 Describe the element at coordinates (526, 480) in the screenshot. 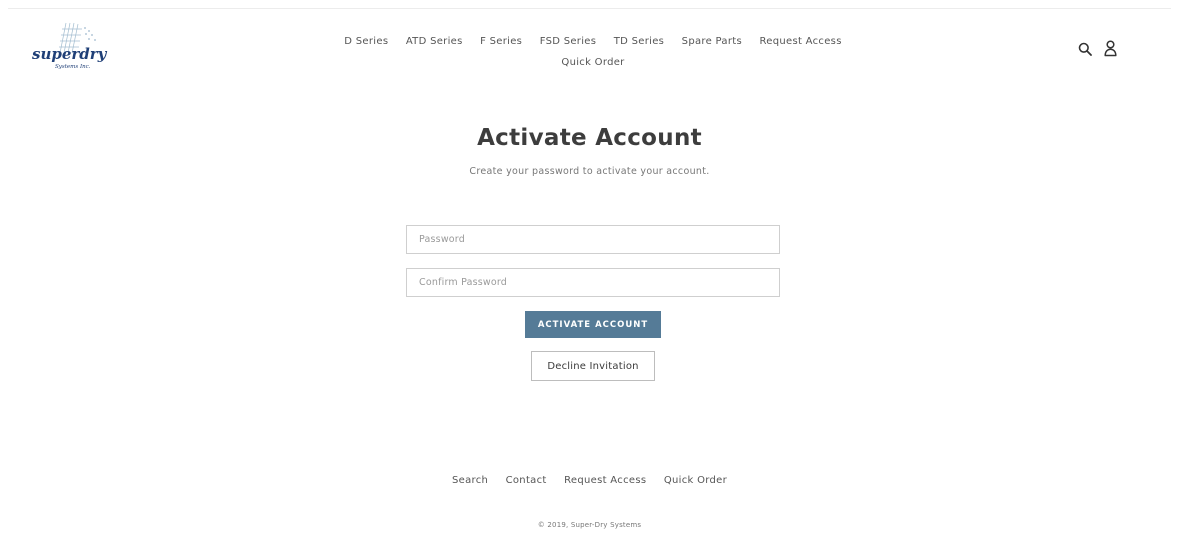

I see `footer-link-contact: Contact` at that location.